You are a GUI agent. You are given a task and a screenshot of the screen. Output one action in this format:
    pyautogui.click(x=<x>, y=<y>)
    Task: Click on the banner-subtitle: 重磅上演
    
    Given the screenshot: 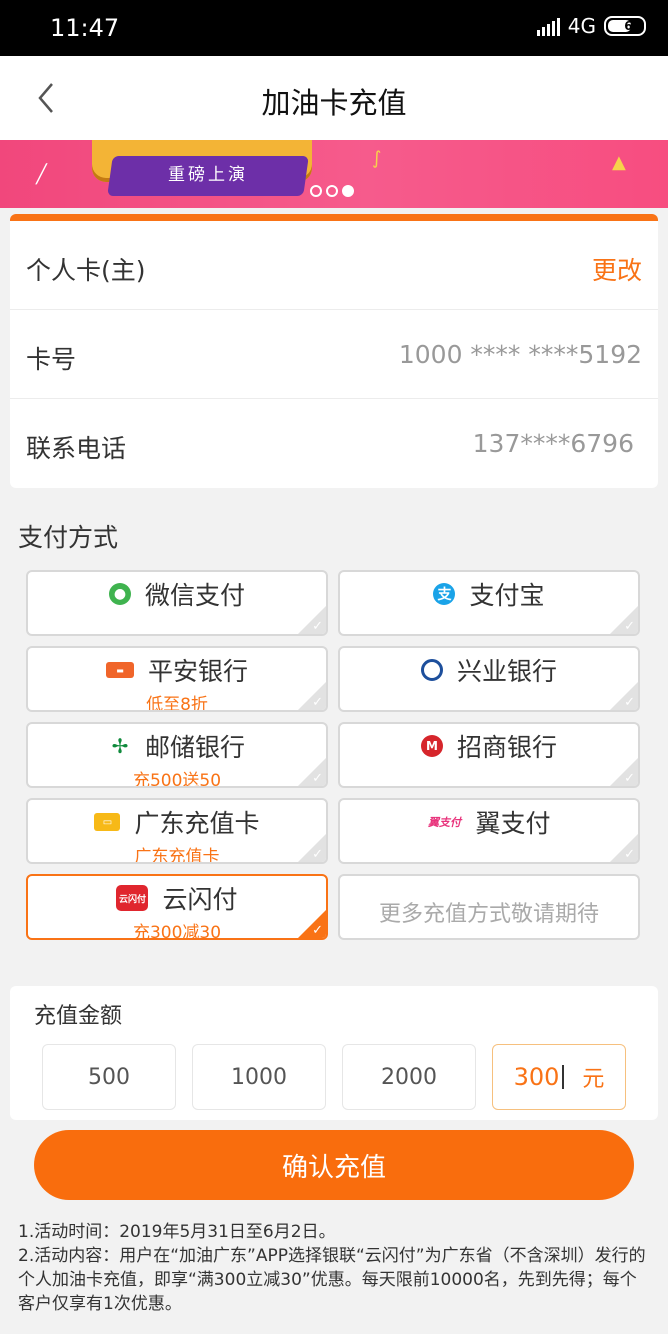 What is the action you would take?
    pyautogui.click(x=208, y=175)
    